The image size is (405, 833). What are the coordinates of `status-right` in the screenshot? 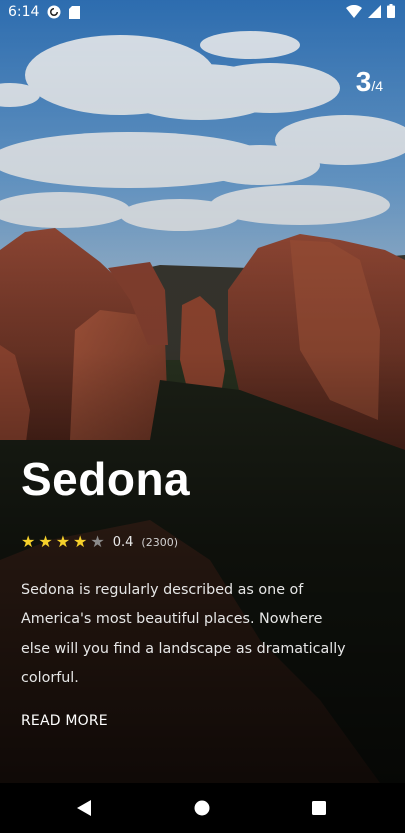 It's located at (370, 11).